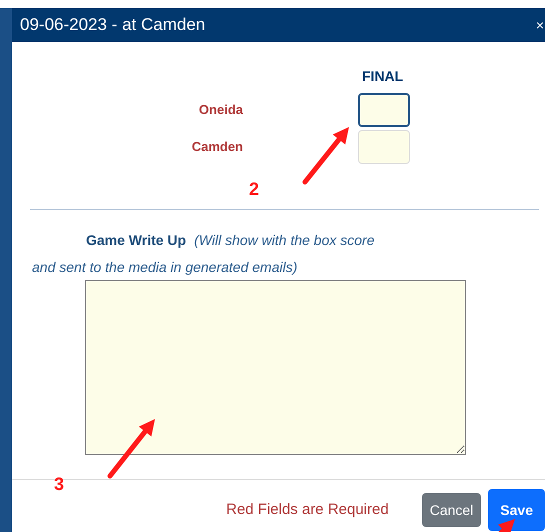 The height and width of the screenshot is (532, 545). I want to click on close-button: ×, so click(540, 25).